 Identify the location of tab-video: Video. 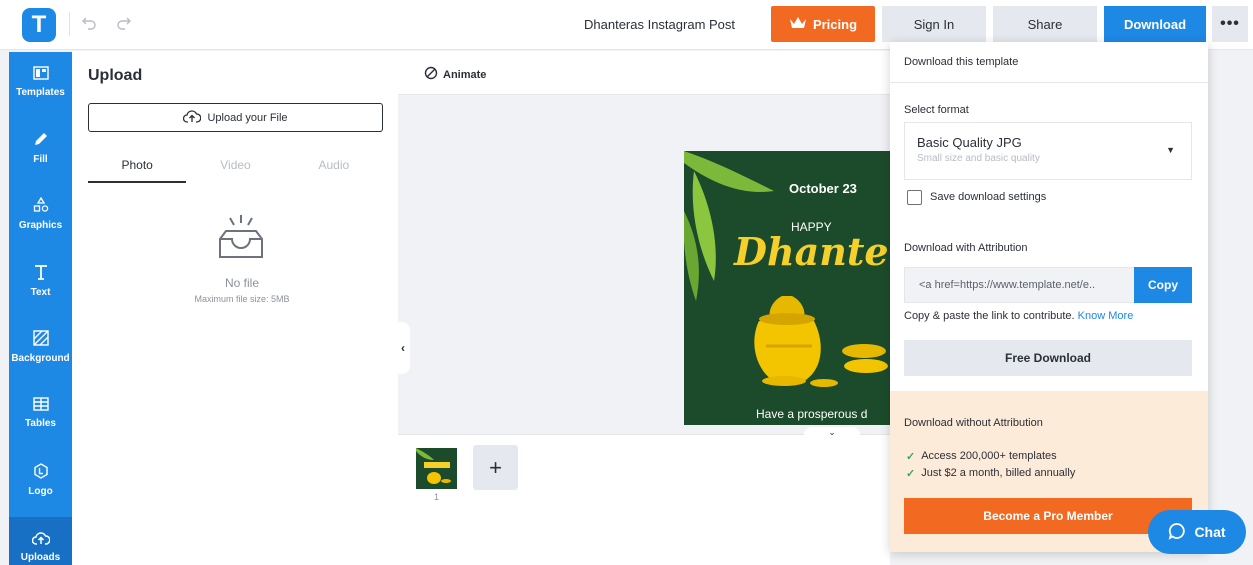
(235, 167).